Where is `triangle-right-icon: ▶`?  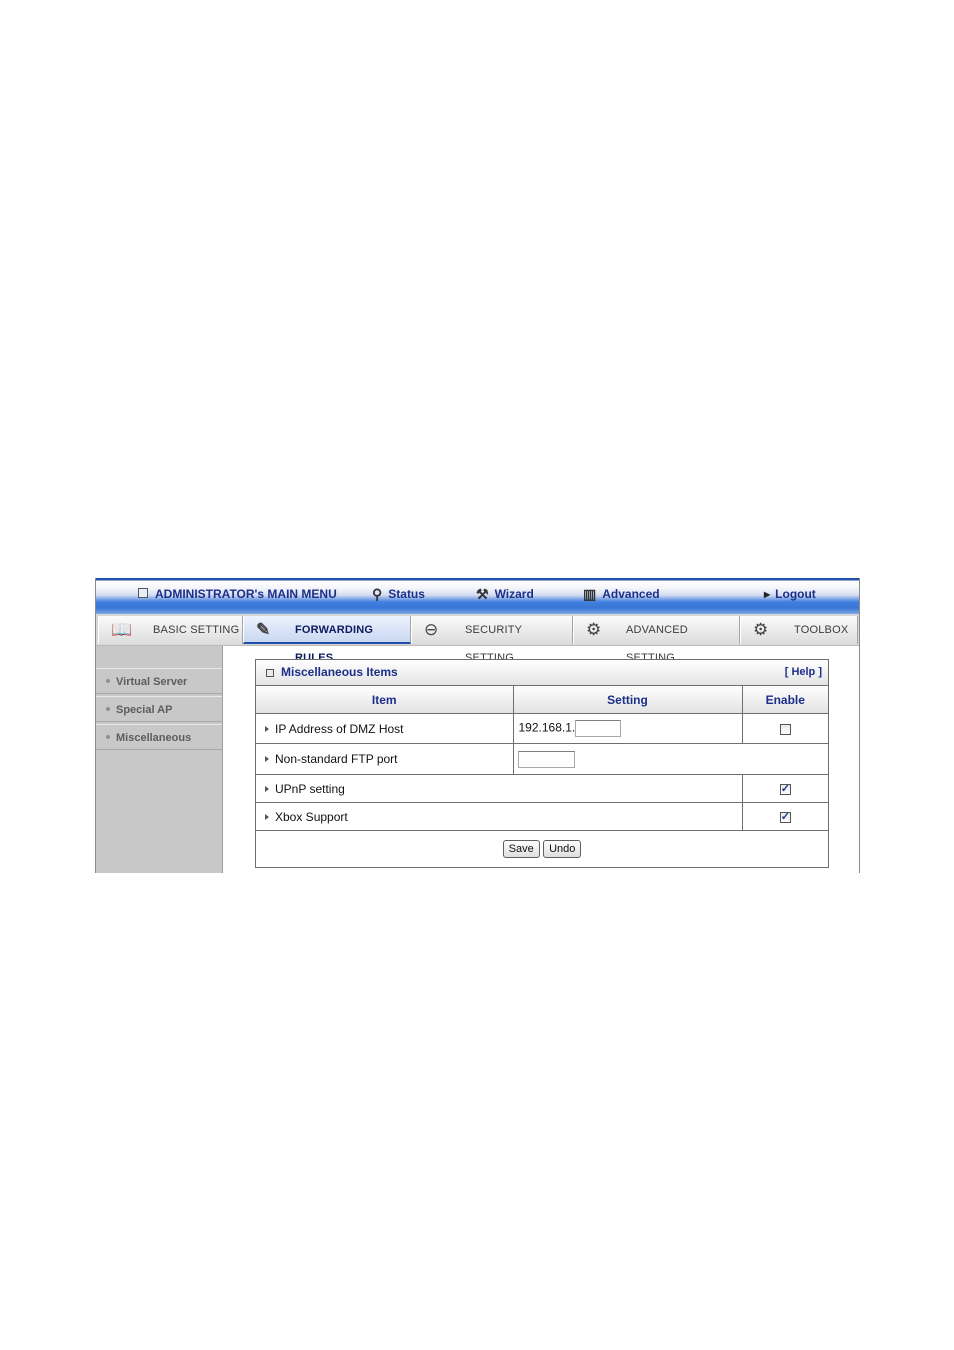 triangle-right-icon: ▶ is located at coordinates (767, 594).